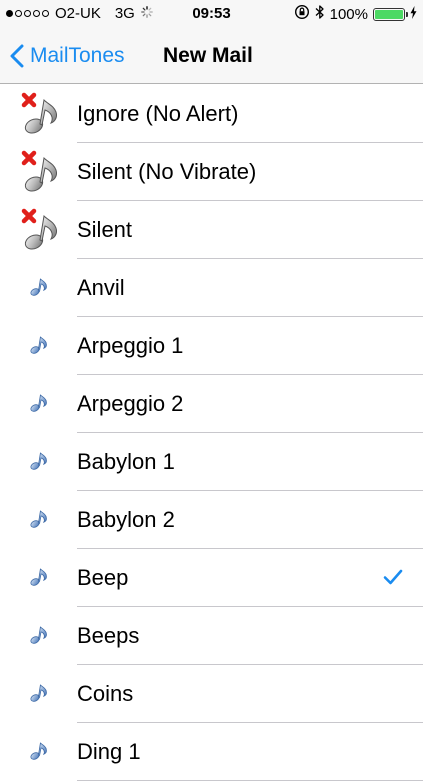 Image resolution: width=423 pixels, height=781 pixels. I want to click on tone-label: Coins, so click(105, 693).